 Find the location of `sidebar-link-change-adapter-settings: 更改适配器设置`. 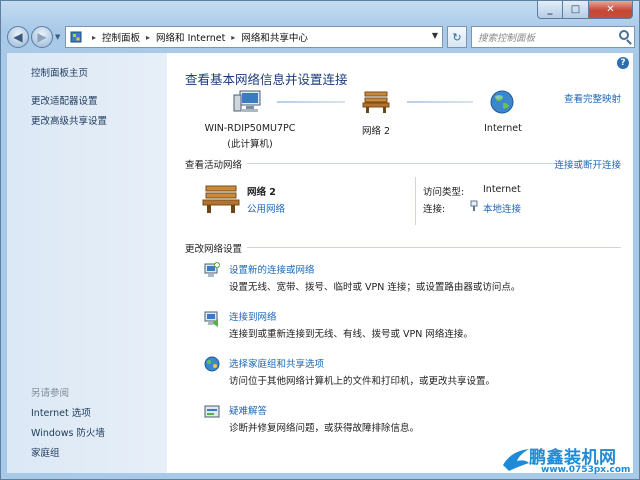

sidebar-link-change-adapter-settings: 更改适配器设置 is located at coordinates (64, 100).